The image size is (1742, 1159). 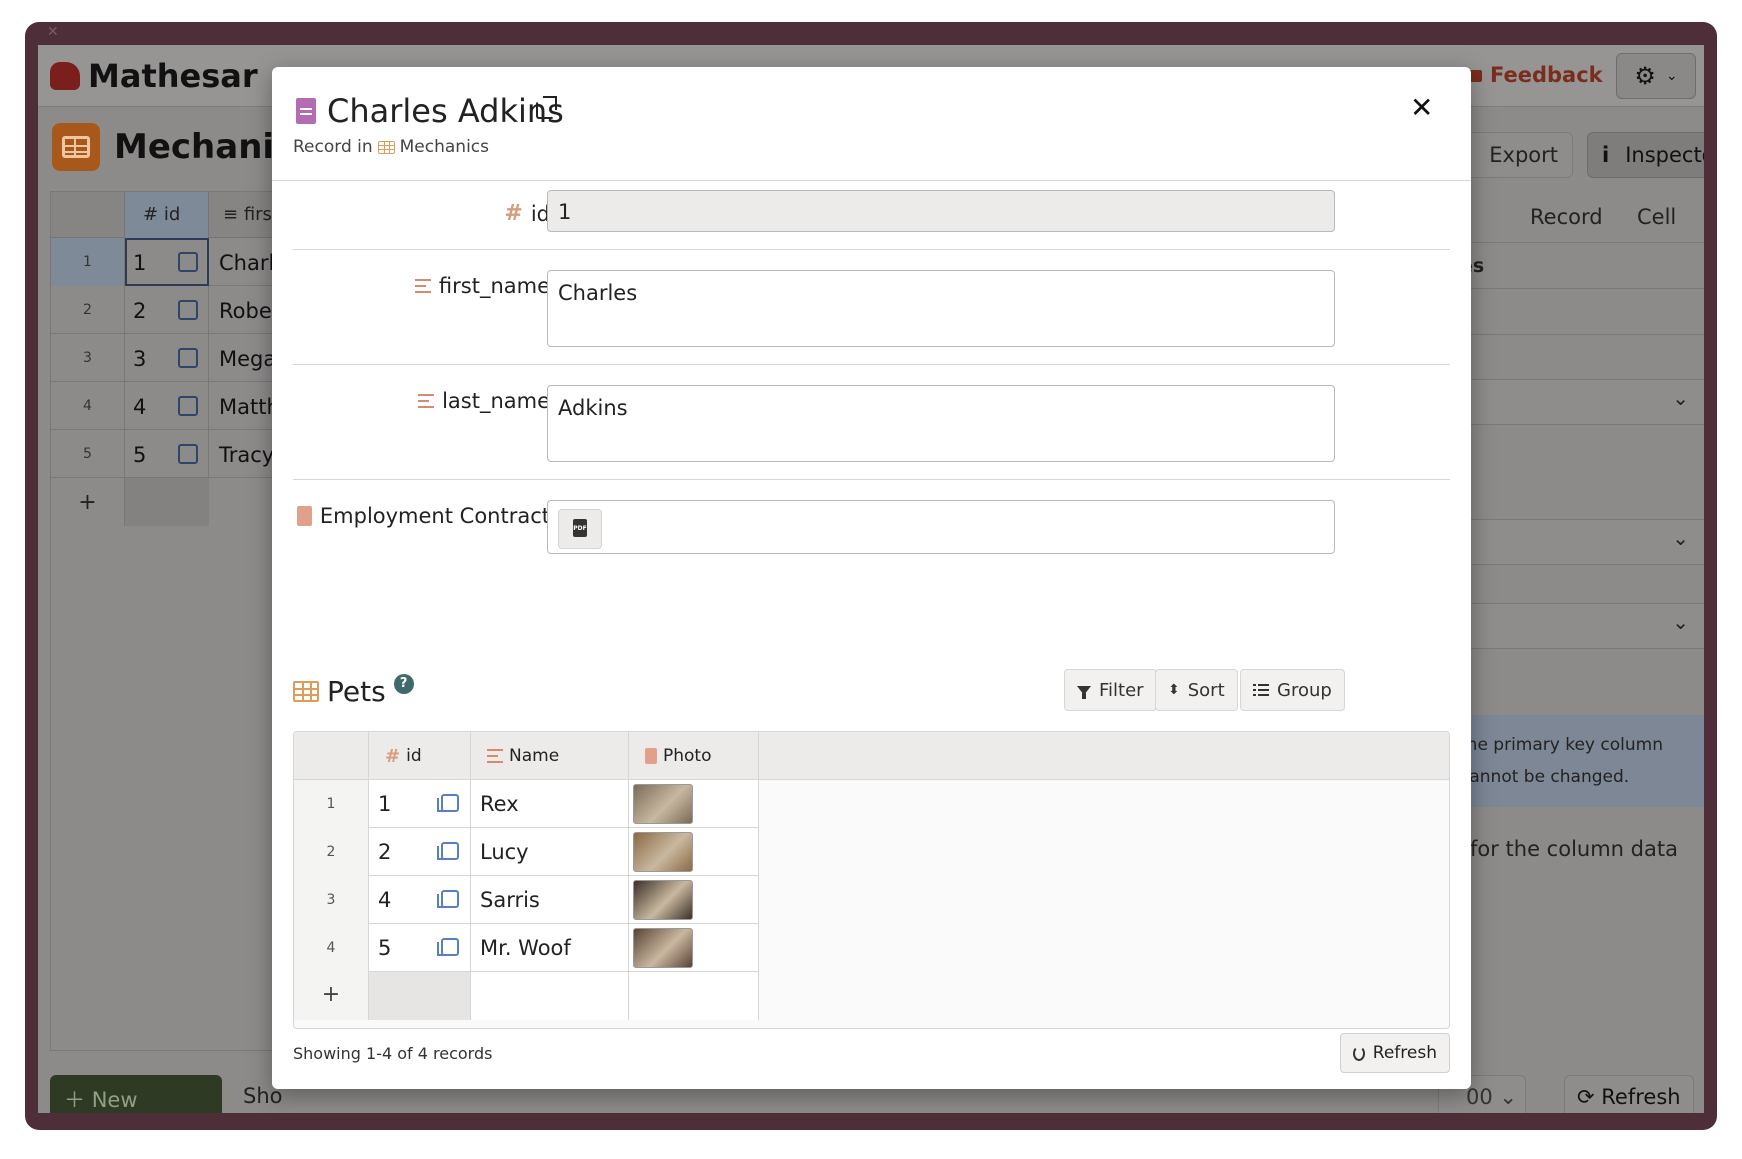 I want to click on sort-button: ⬍ Sort, so click(x=1196, y=690).